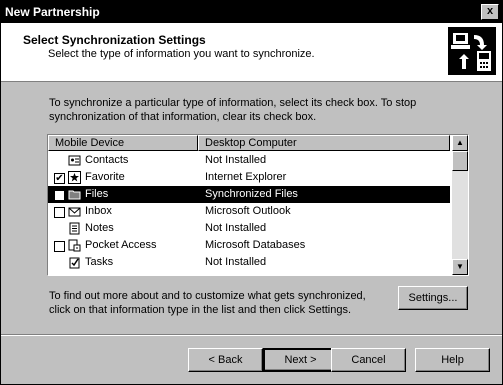 The image size is (503, 385). Describe the element at coordinates (98, 211) in the screenshot. I see `device-name: Inbox` at that location.